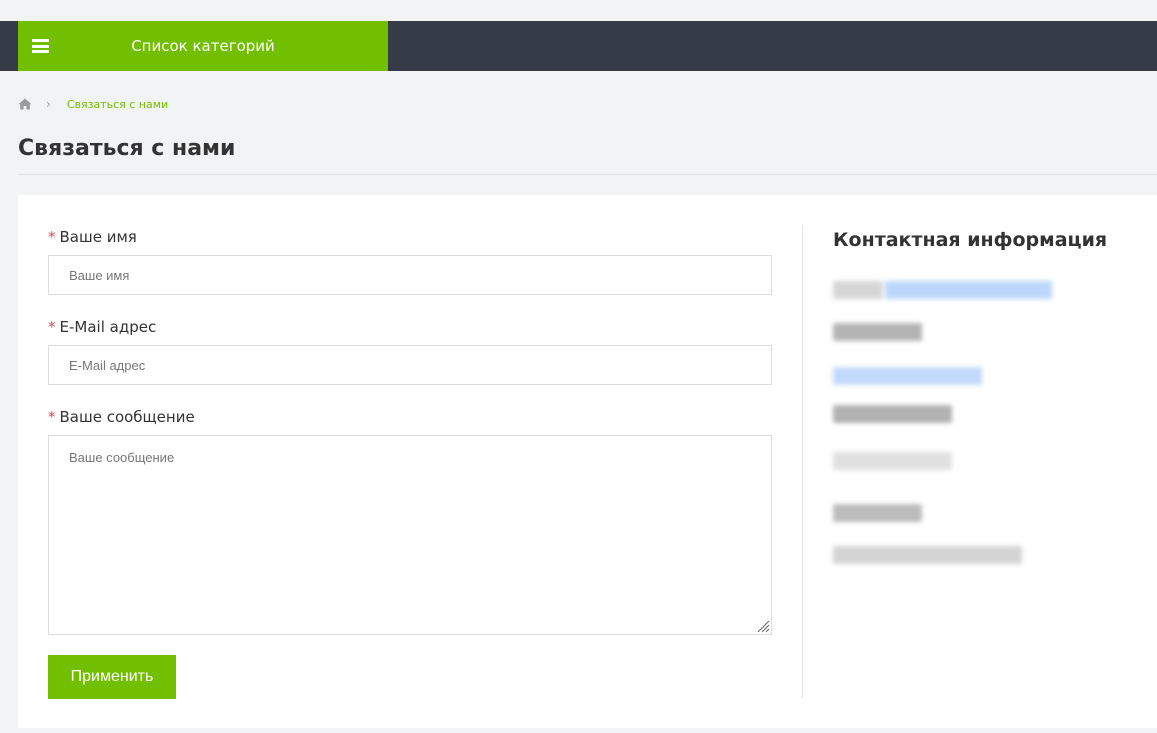  I want to click on column-divider, so click(802, 462).